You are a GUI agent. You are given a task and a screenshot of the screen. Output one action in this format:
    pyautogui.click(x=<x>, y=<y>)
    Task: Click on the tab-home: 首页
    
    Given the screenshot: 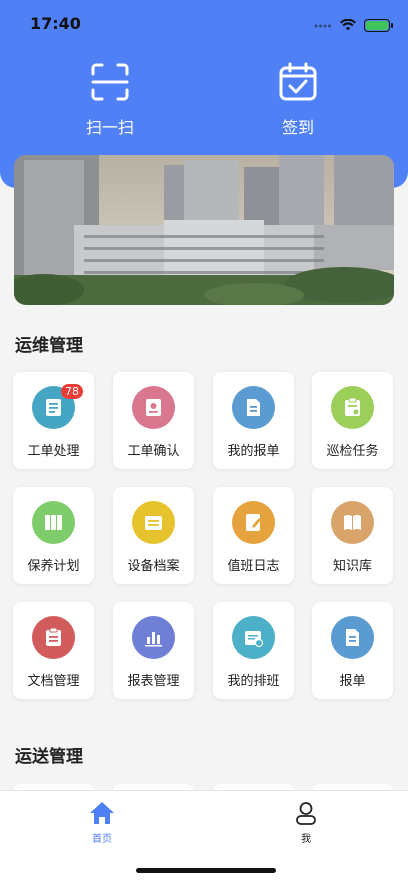 What is the action you would take?
    pyautogui.click(x=102, y=823)
    